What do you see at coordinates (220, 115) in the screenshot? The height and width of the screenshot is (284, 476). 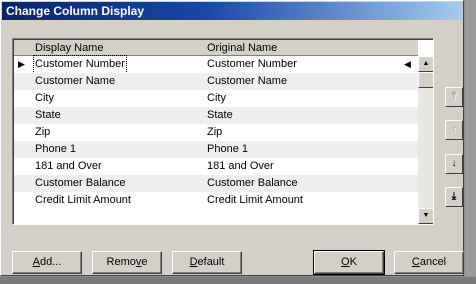 I see `original-name-cell: State` at bounding box center [220, 115].